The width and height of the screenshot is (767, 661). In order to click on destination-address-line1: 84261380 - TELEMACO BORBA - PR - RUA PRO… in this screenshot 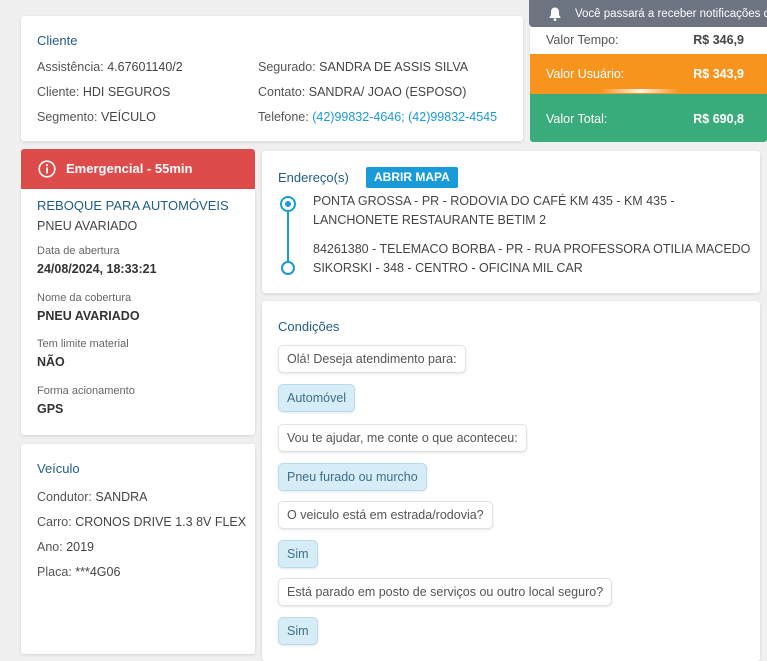, I will do `click(532, 249)`.